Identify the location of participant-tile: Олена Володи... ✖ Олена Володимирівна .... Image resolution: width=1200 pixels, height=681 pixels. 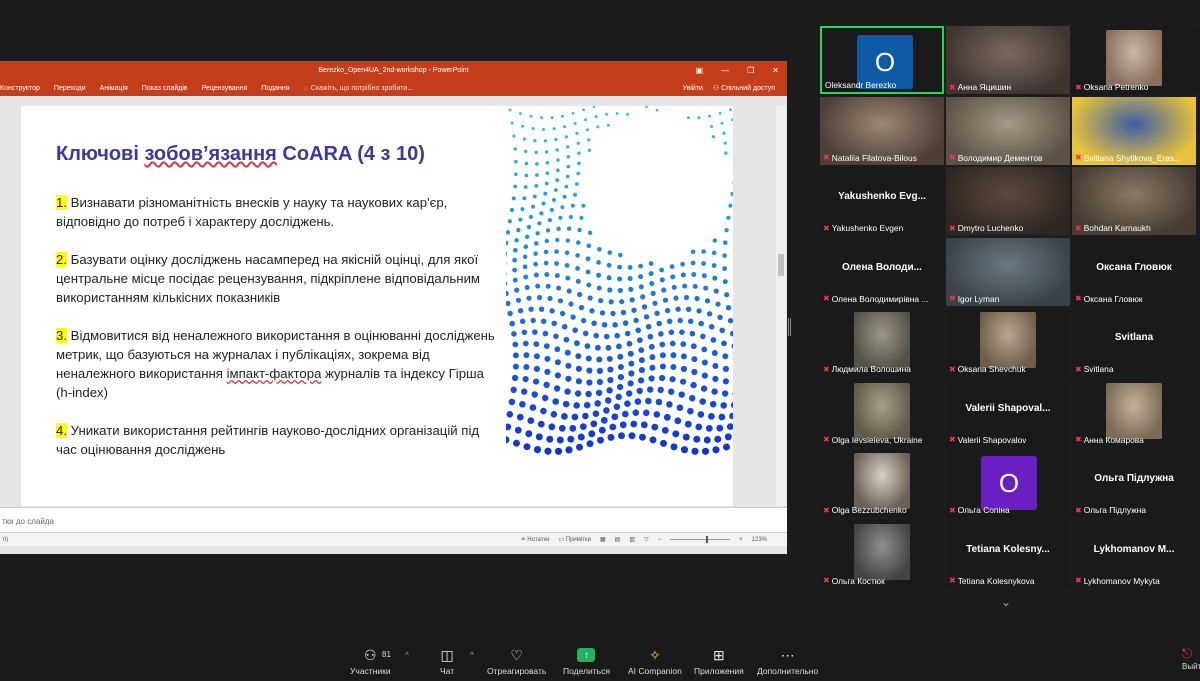
(882, 271).